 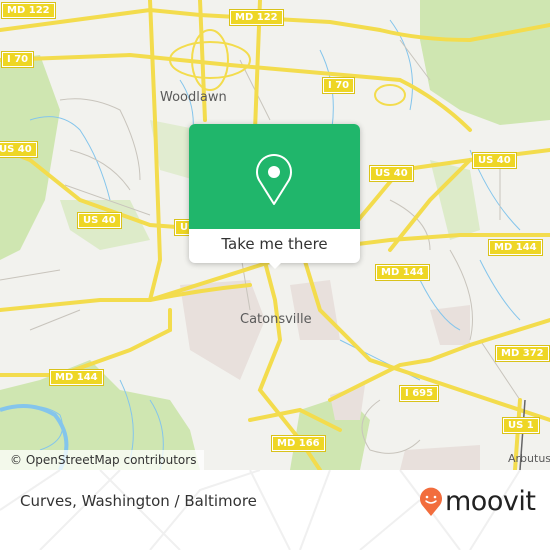 What do you see at coordinates (256, 17) in the screenshot?
I see `road-shield-md122-north: MD 122` at bounding box center [256, 17].